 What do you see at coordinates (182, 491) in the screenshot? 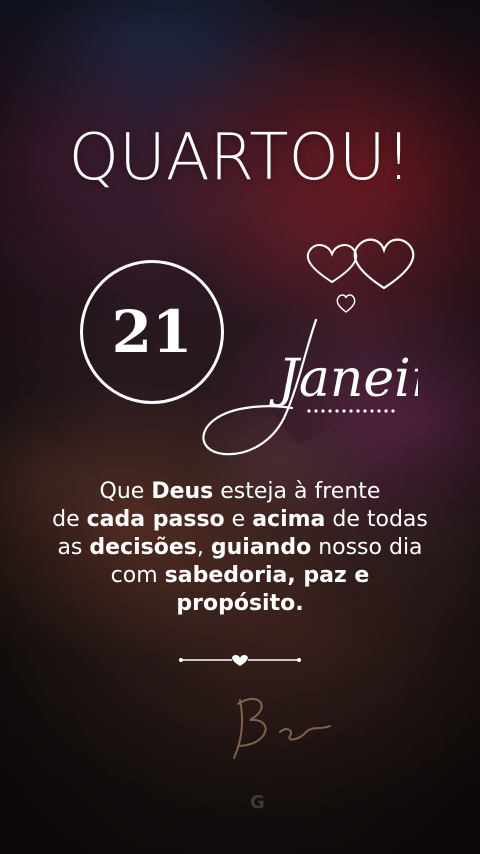
I see `message-emphasis: Deus` at bounding box center [182, 491].